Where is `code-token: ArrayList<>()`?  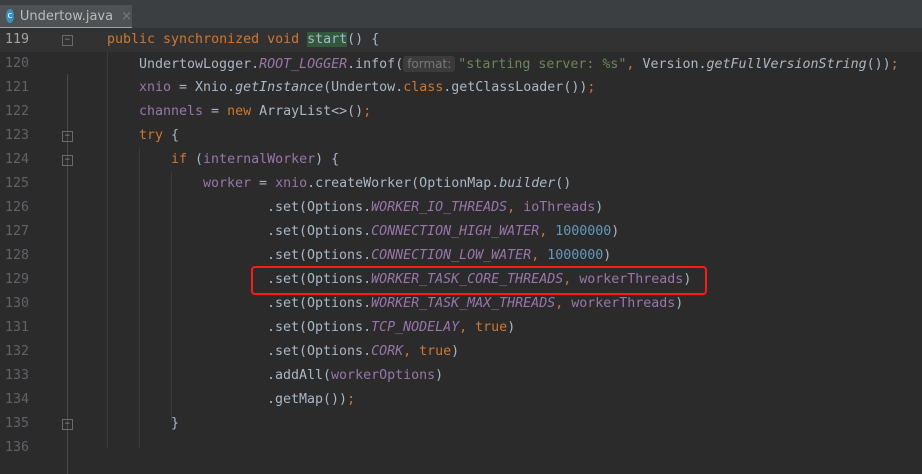 code-token: ArrayList<>() is located at coordinates (311, 111).